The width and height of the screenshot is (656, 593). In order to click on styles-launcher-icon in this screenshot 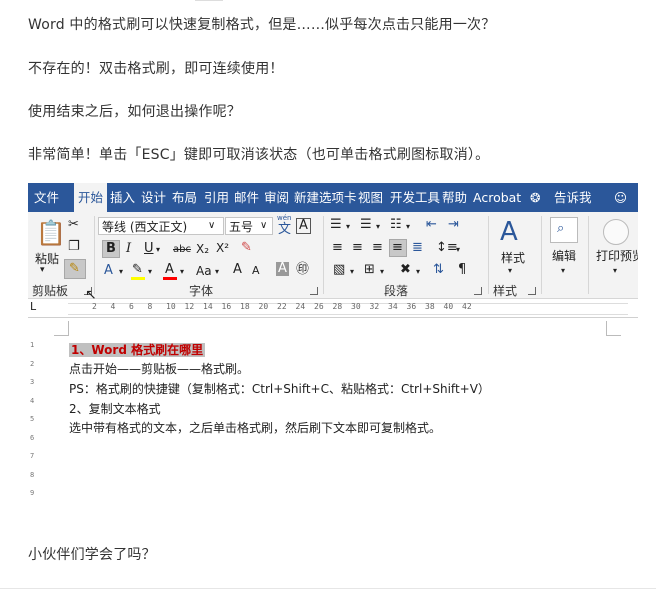, I will do `click(532, 291)`.